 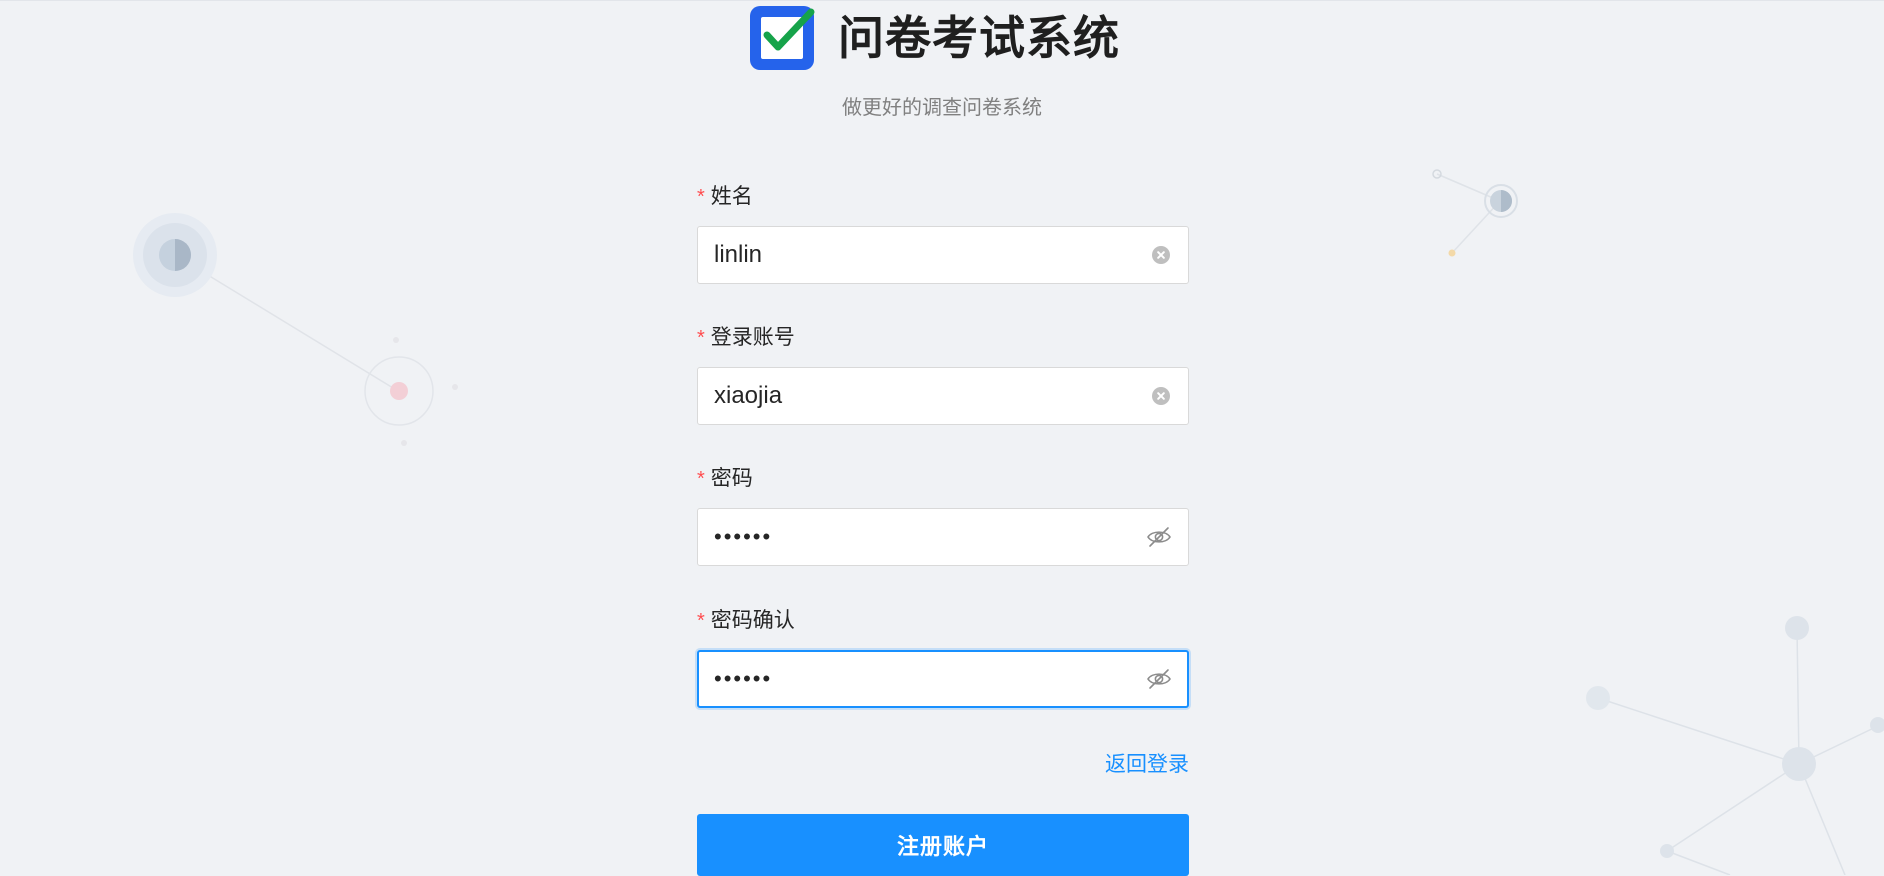 I want to click on password-label: * 密码, so click(x=943, y=478).